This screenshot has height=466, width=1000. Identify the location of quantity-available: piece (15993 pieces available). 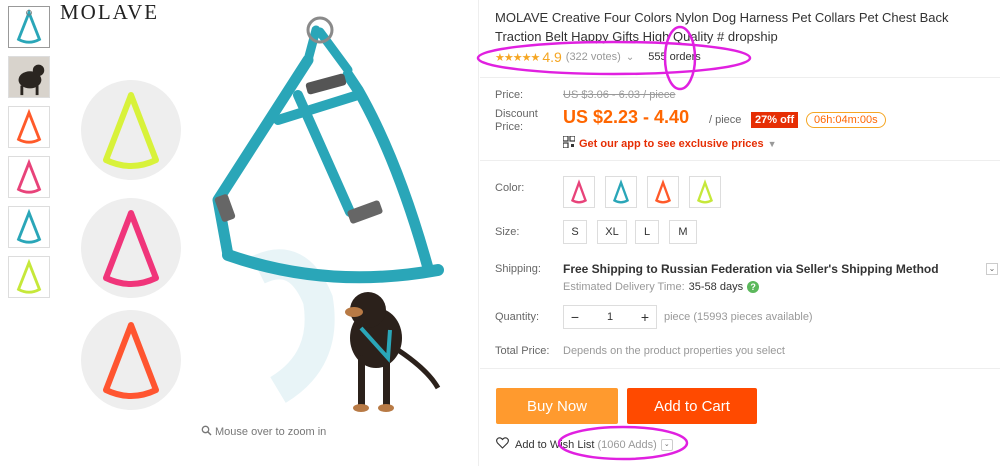
(738, 317).